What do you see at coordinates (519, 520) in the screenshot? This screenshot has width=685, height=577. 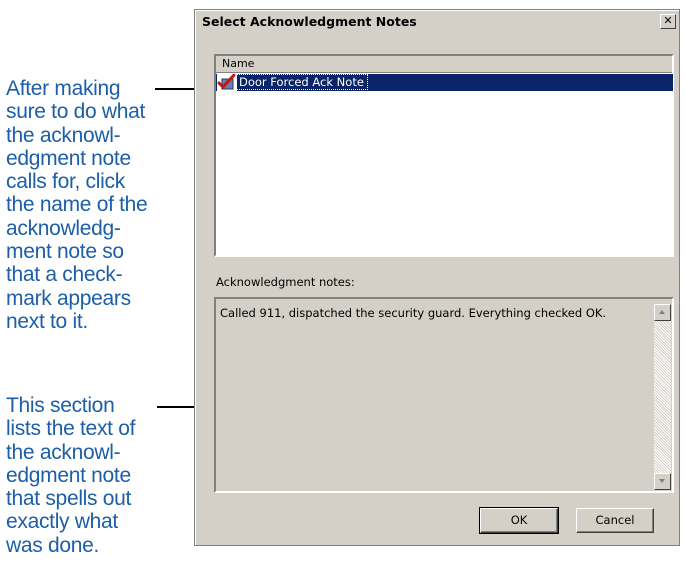 I see `ok-button: OK` at bounding box center [519, 520].